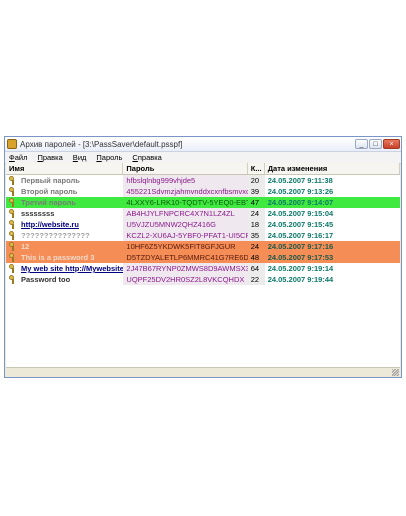 The height and width of the screenshot is (516, 406). I want to click on entry-name: This is a password 3, so click(64, 257).